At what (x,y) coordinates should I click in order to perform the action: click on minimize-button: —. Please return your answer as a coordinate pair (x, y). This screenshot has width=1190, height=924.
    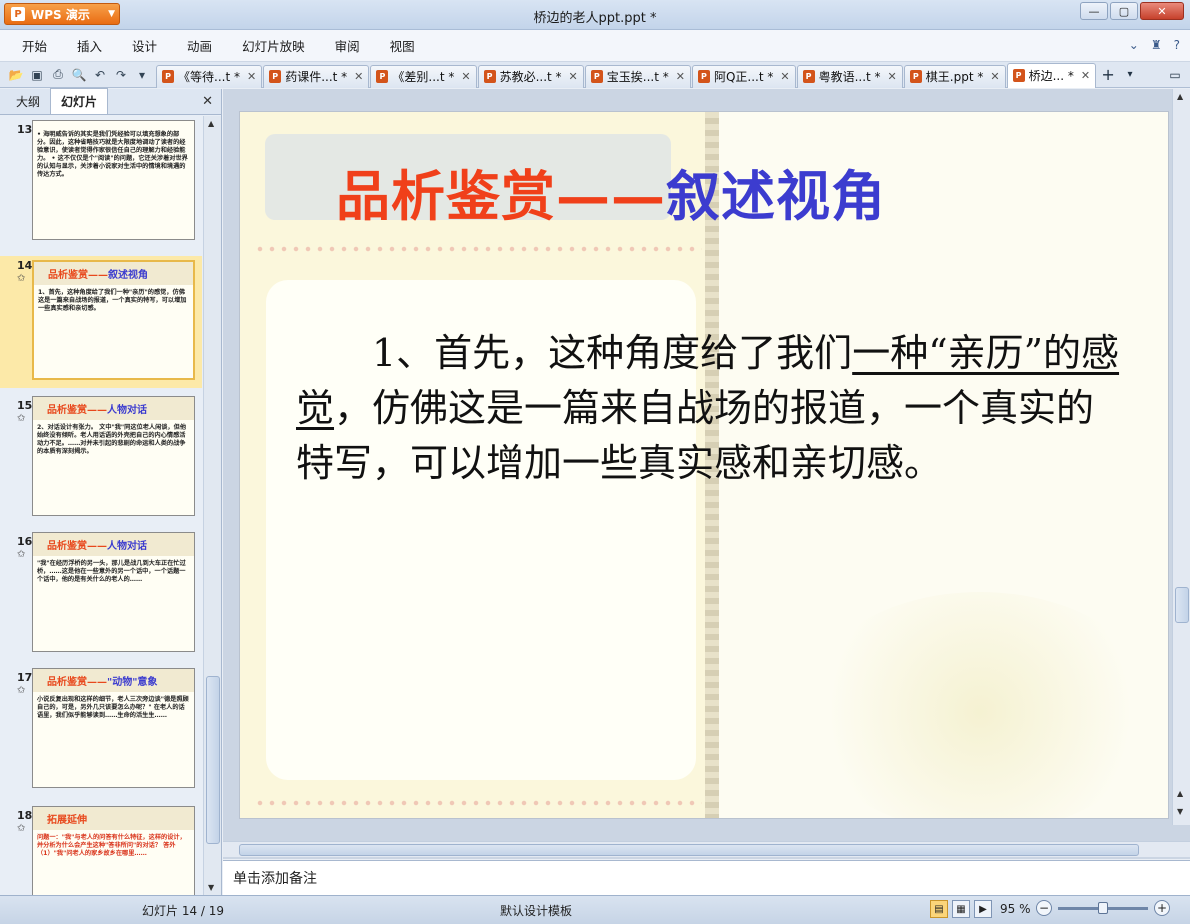
    Looking at the image, I should click on (1094, 11).